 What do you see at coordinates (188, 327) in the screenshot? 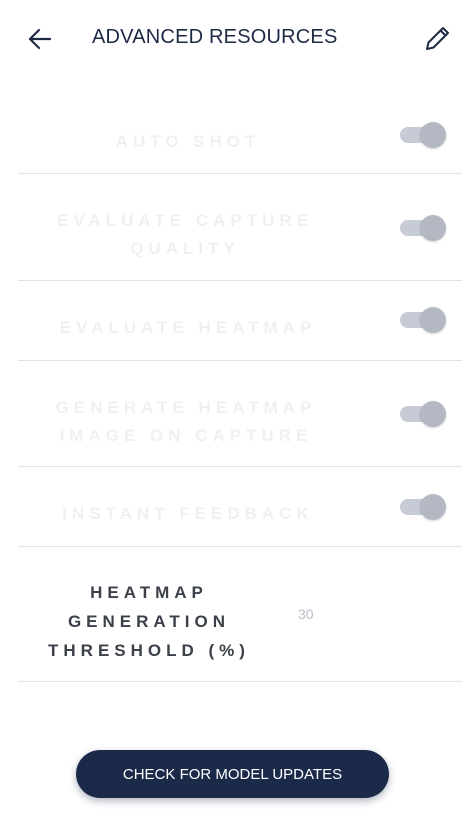
I see `setting-label-evaluate-heatmap: EVALUATE HEATMAP` at bounding box center [188, 327].